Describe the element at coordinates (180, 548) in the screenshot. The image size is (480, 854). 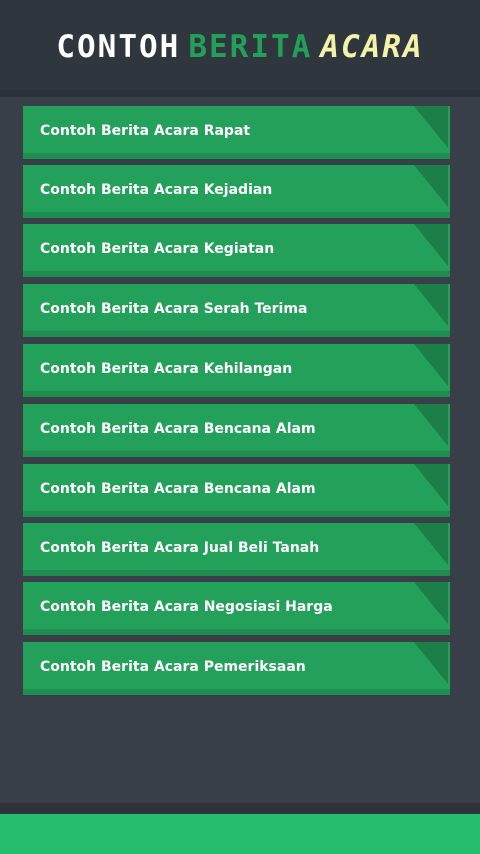
I see `menu-item-label: Contoh Berita Acara Jual Beli Tanah` at that location.